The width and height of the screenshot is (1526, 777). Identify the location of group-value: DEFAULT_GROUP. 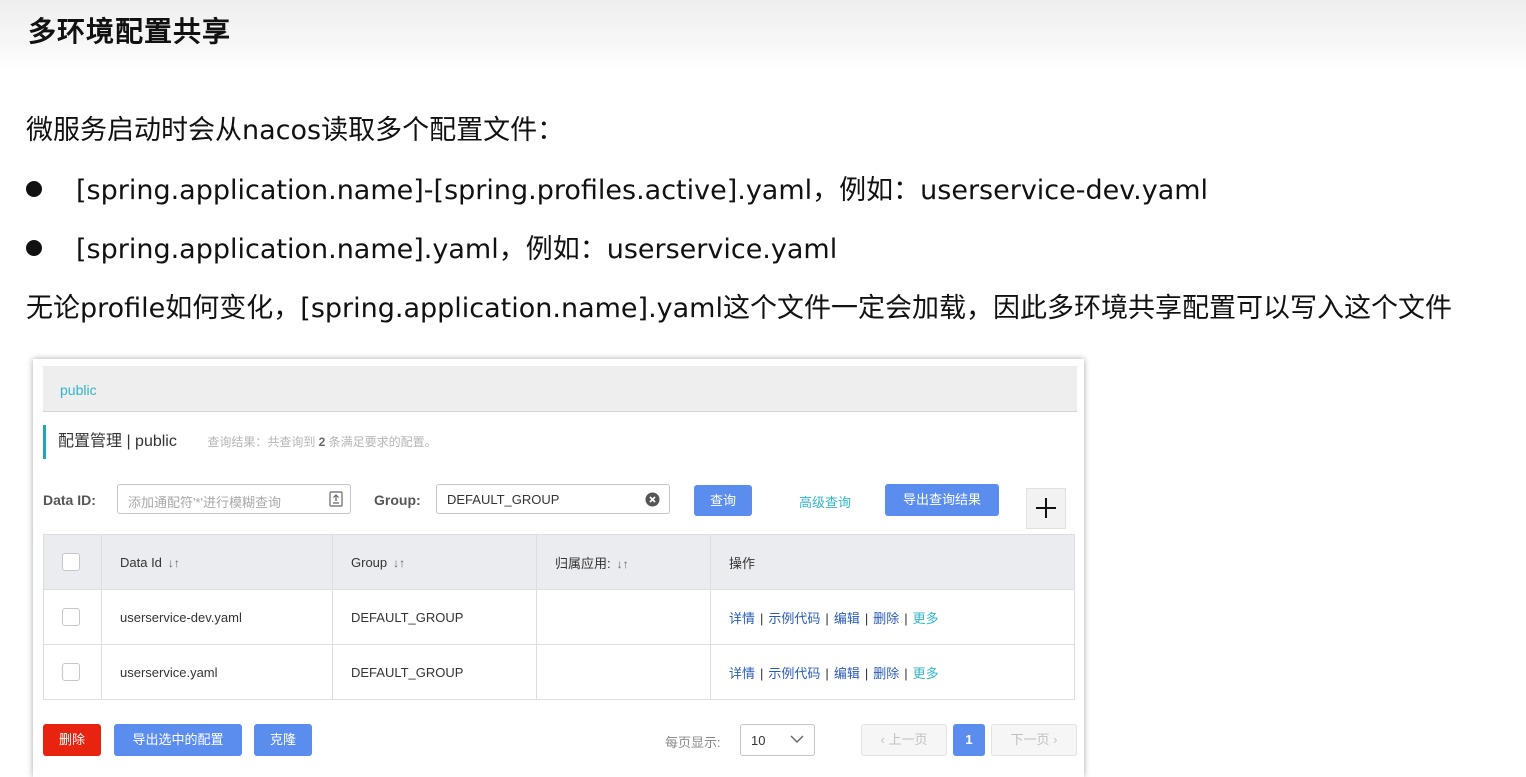
(503, 499).